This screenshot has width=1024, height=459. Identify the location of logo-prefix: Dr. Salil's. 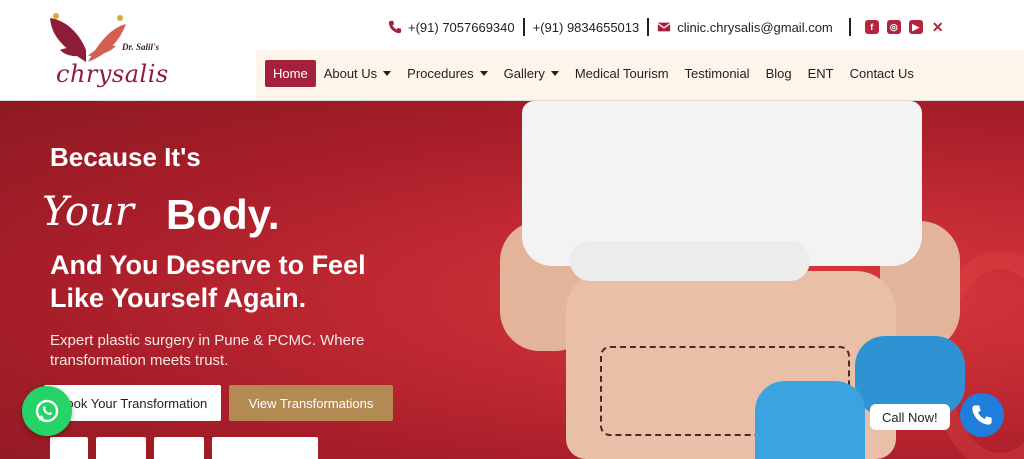
(141, 47).